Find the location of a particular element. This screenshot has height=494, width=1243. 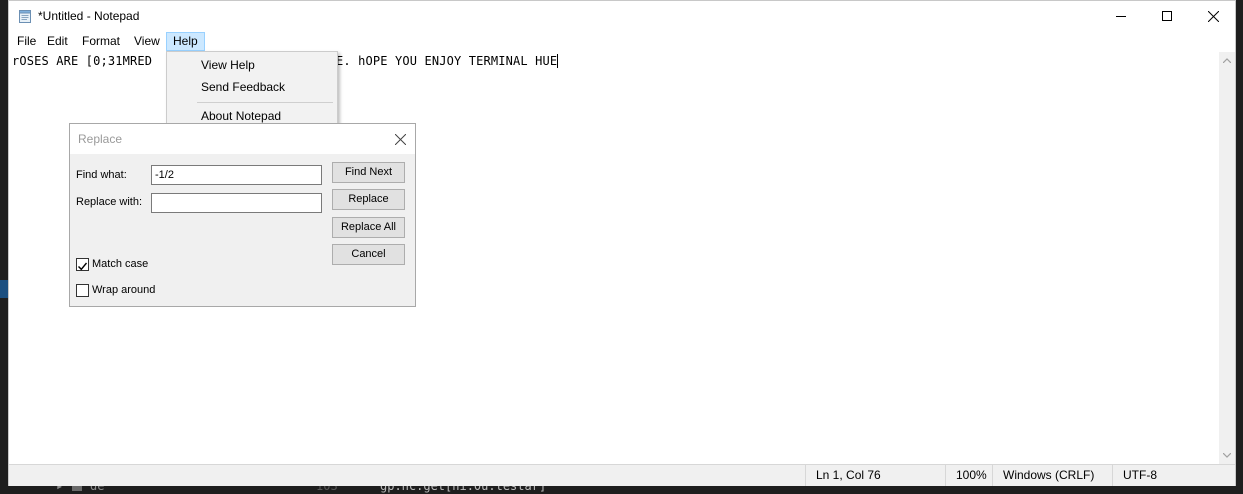

editor-text-before-menu: rOSES ARE [0;31MRED is located at coordinates (82, 61).